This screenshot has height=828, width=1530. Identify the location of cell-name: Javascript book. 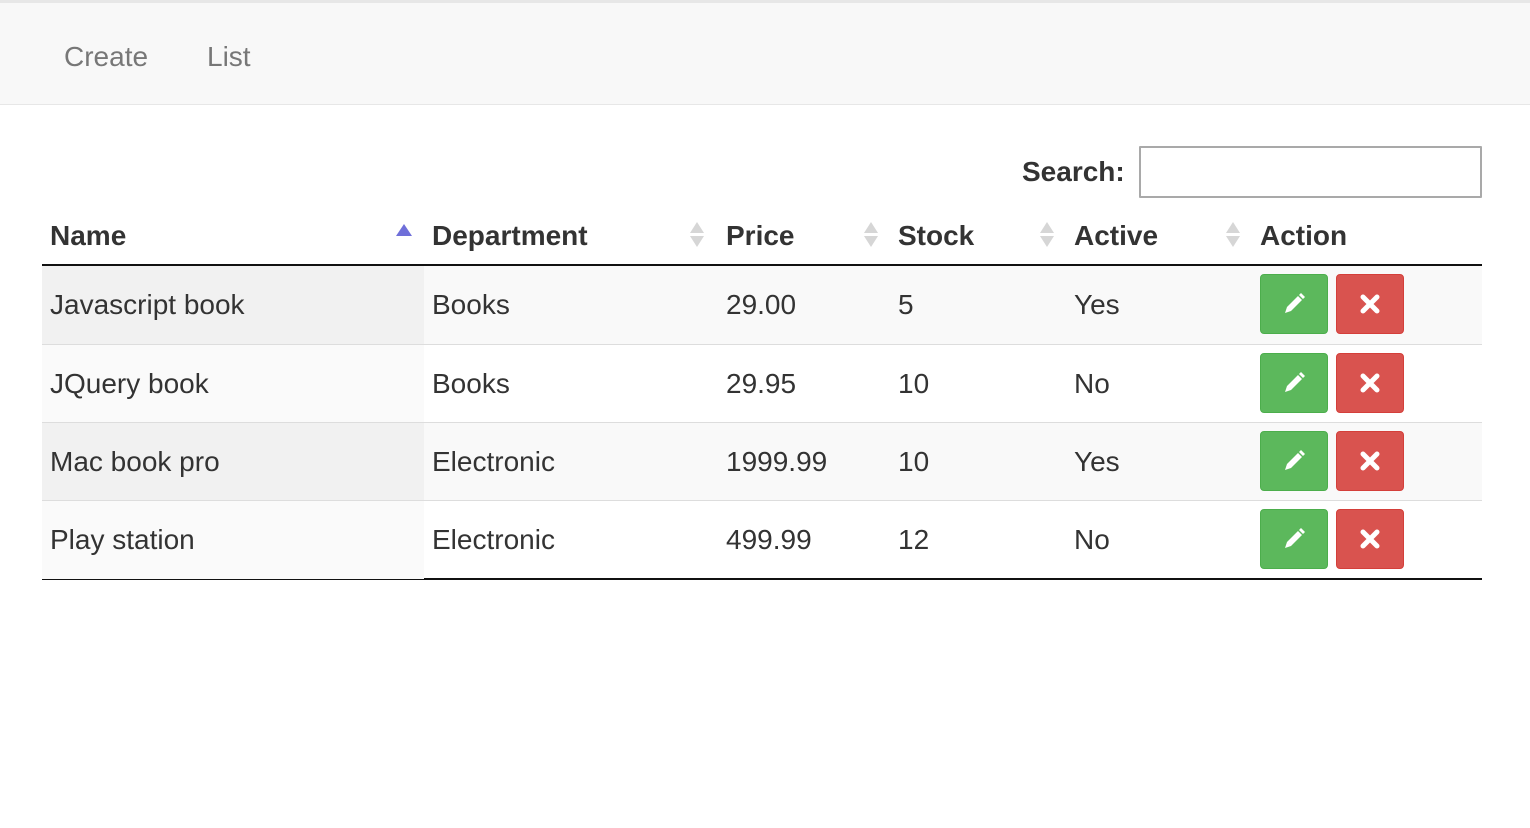
(233, 305).